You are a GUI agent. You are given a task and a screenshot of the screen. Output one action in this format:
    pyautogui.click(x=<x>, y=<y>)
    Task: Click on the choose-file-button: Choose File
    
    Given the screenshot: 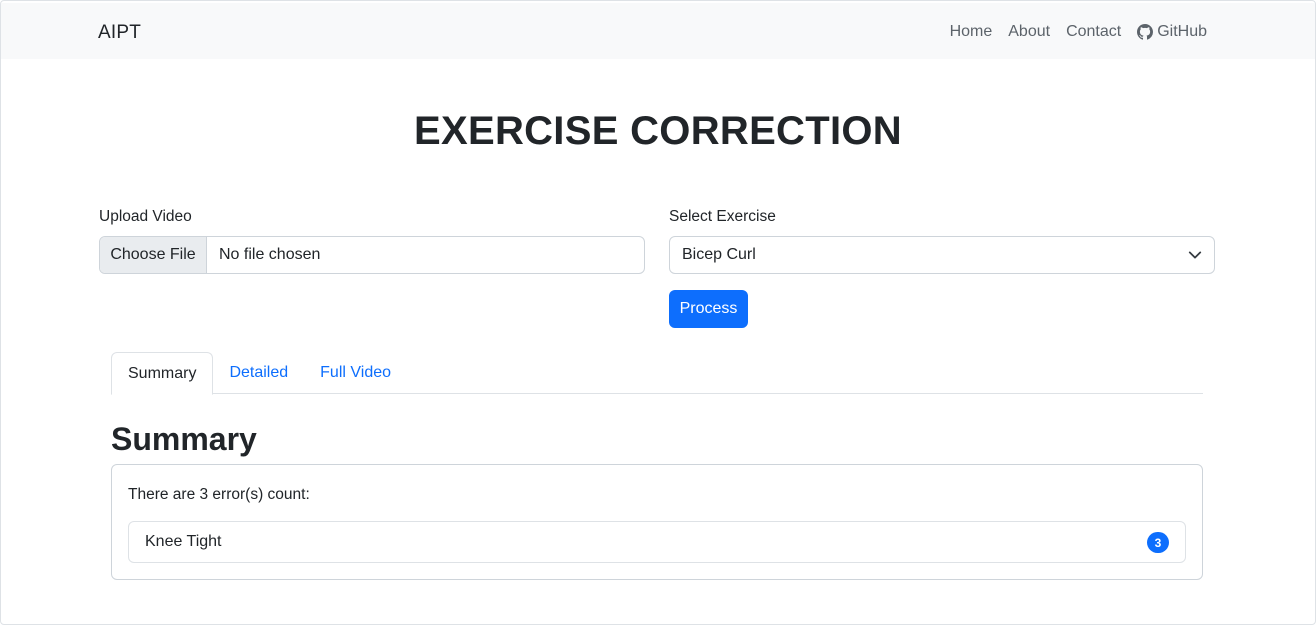 What is the action you would take?
    pyautogui.click(x=153, y=255)
    